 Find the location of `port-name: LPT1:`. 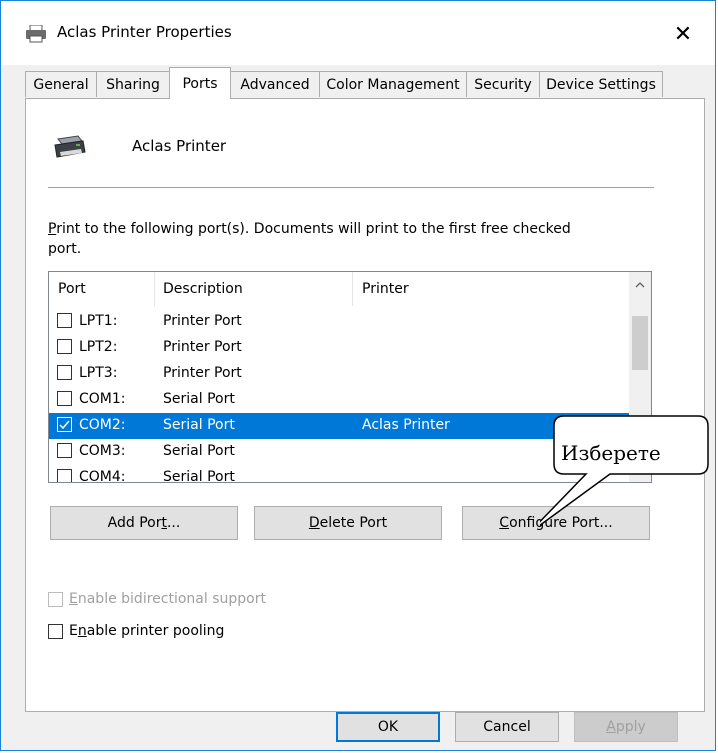

port-name: LPT1: is located at coordinates (98, 321).